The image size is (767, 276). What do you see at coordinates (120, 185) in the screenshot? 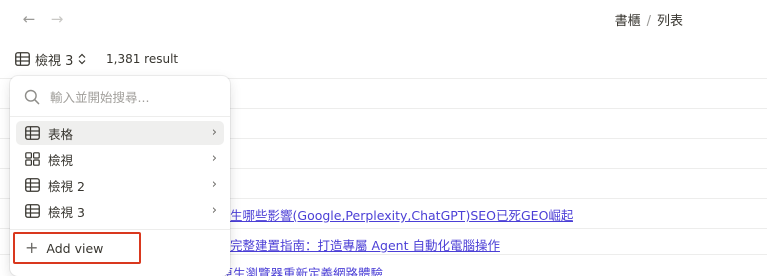
I see `view-item-view-2: 檢視 2 ›` at bounding box center [120, 185].